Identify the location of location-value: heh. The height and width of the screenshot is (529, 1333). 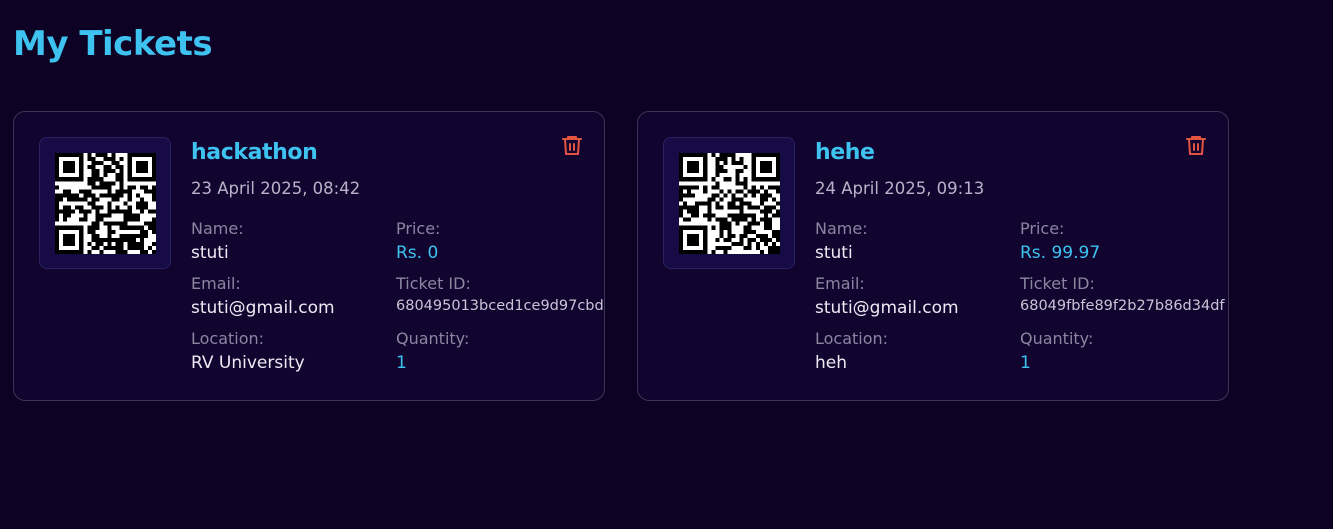
(831, 363).